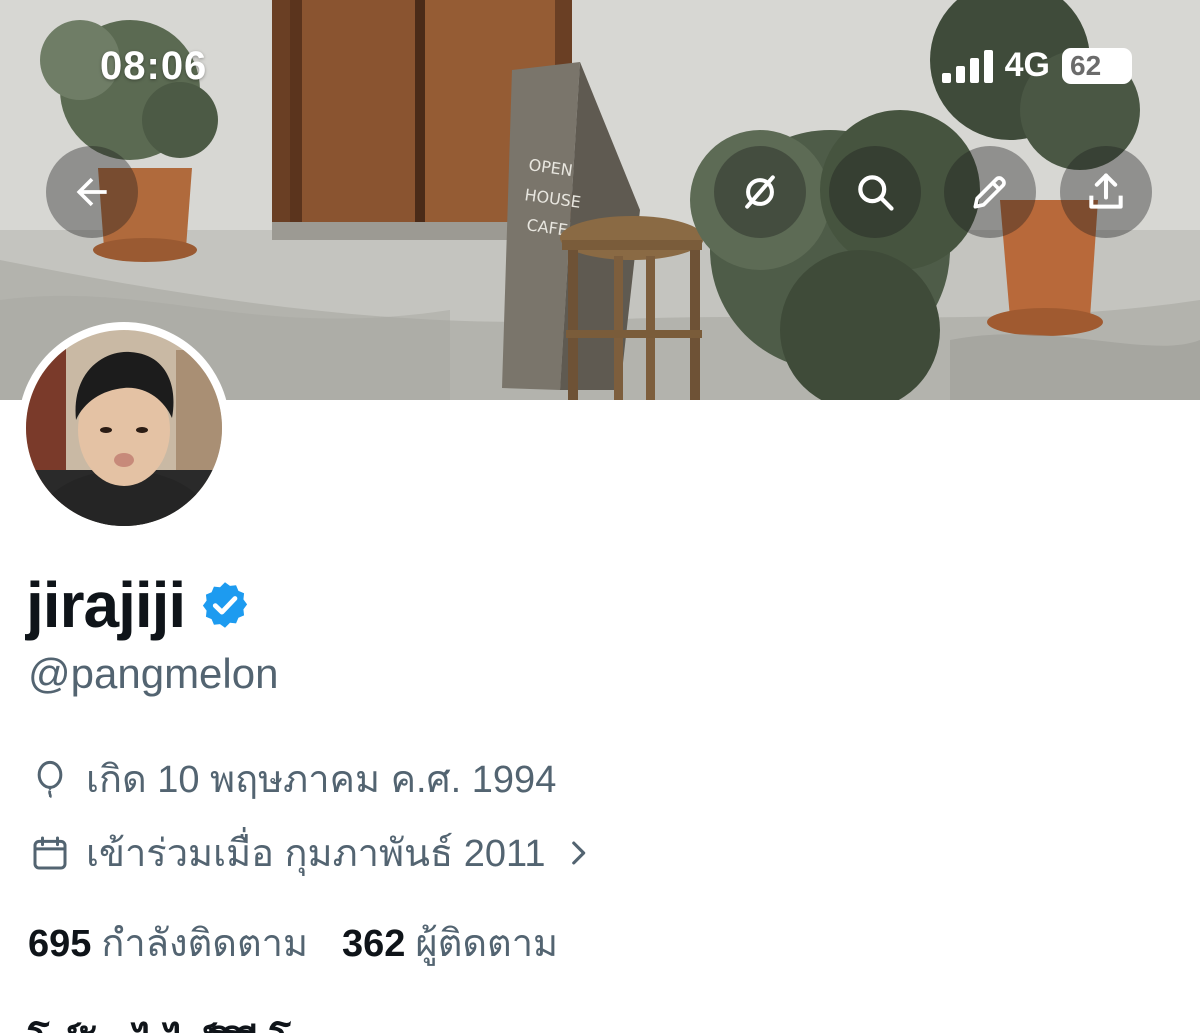  Describe the element at coordinates (50, 779) in the screenshot. I see `balloon-icon` at that location.